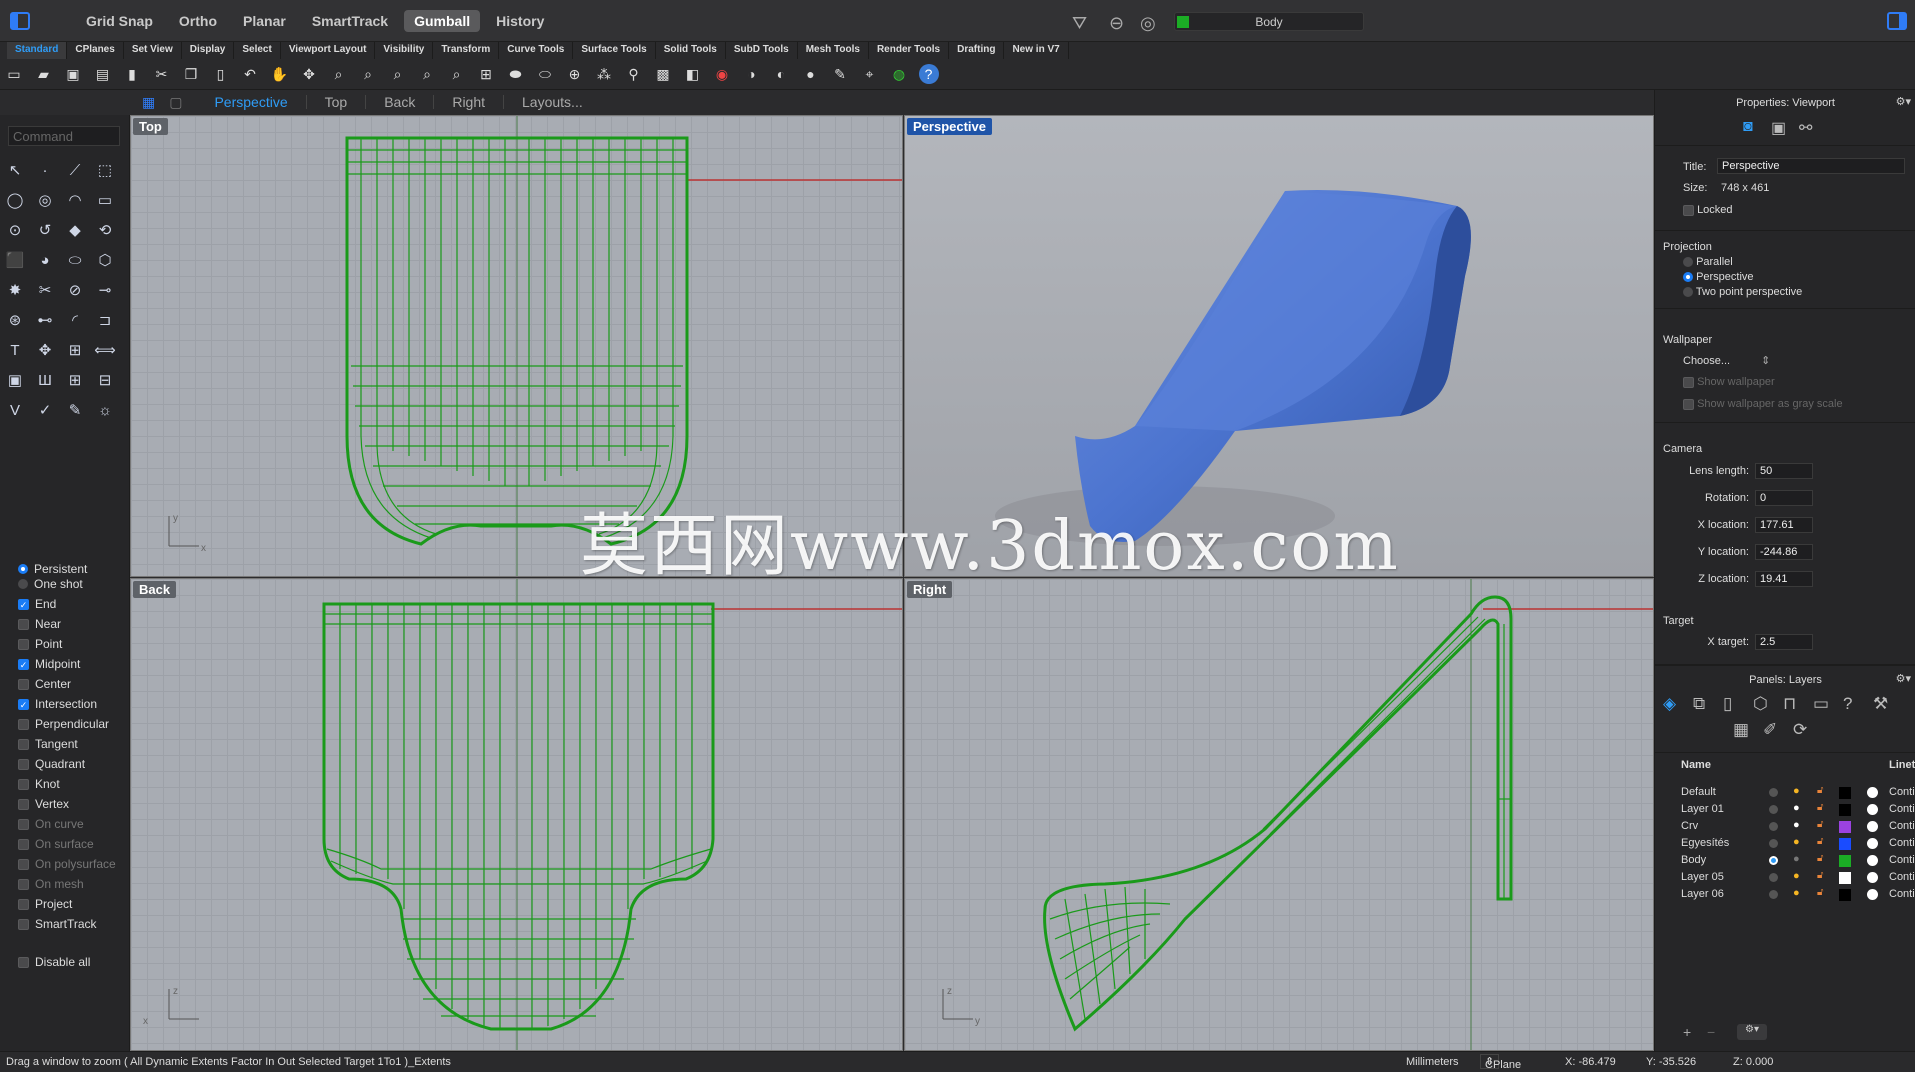 Image resolution: width=1915 pixels, height=1072 pixels. What do you see at coordinates (44, 684) in the screenshot?
I see `osnap-center: Center` at bounding box center [44, 684].